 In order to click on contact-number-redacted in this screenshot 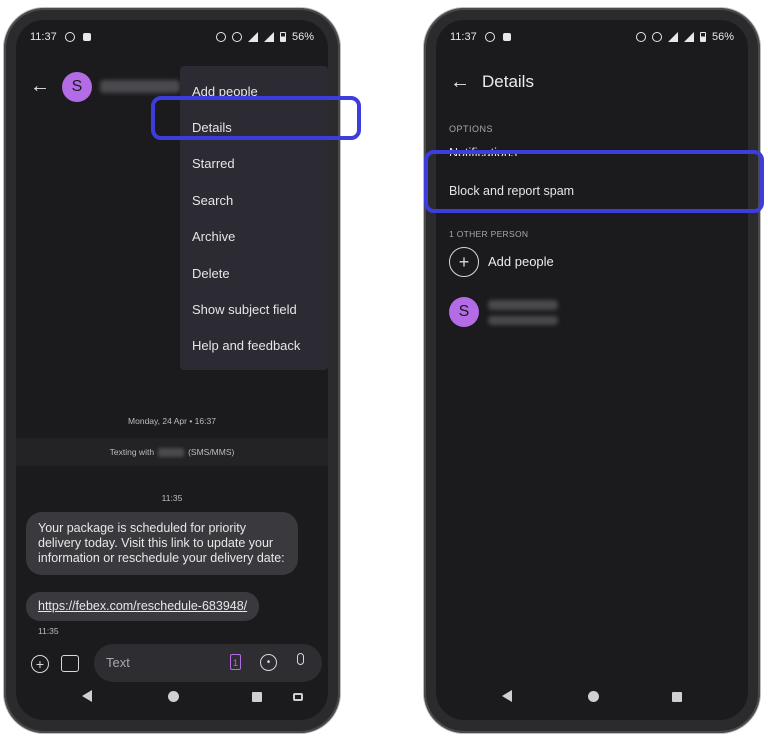, I will do `click(523, 320)`.